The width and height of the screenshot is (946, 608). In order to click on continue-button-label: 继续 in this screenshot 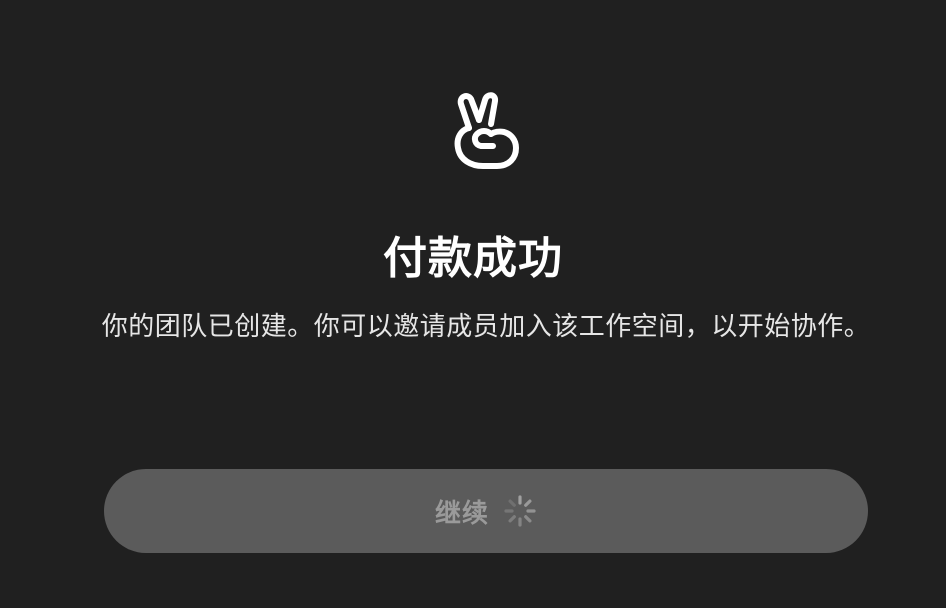, I will do `click(461, 513)`.